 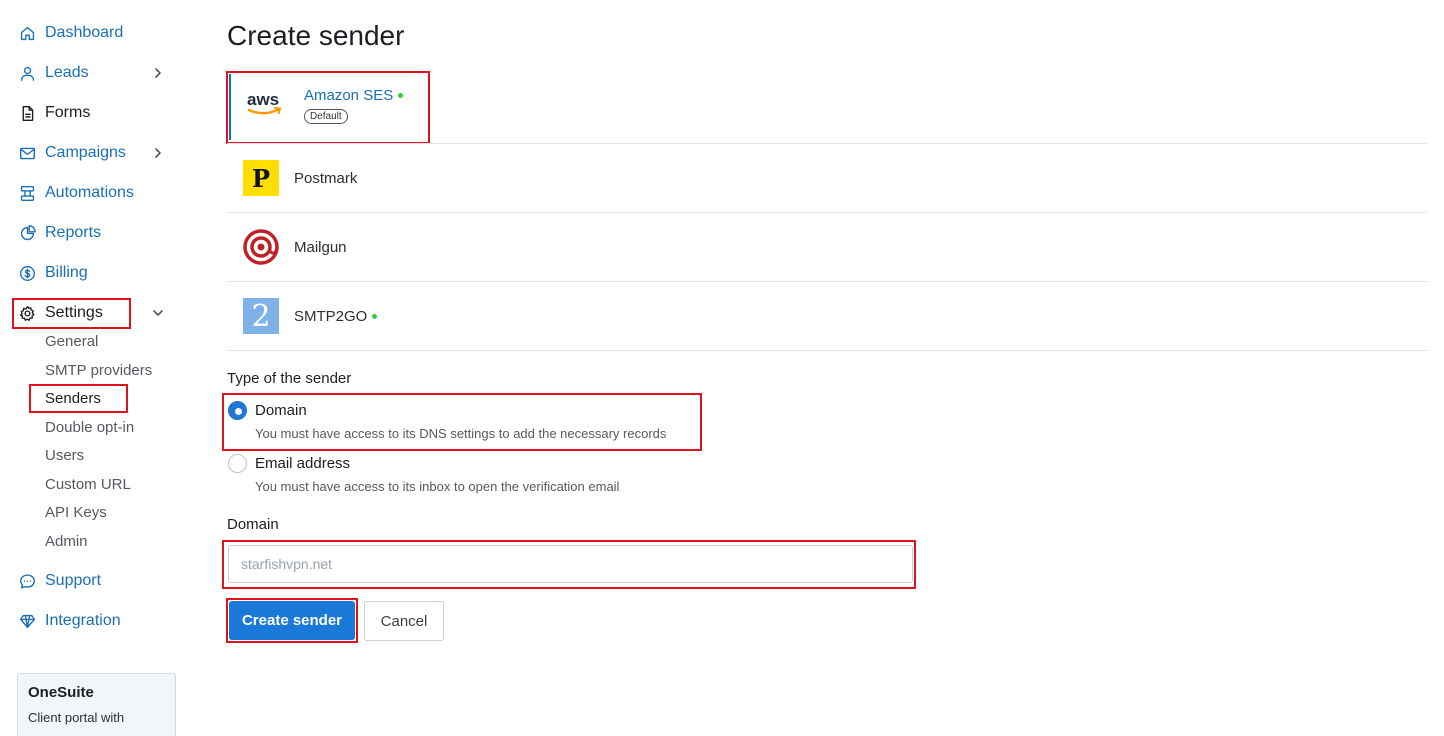 I want to click on settings-sub-double-opt-in: Double opt-in, so click(x=89, y=427).